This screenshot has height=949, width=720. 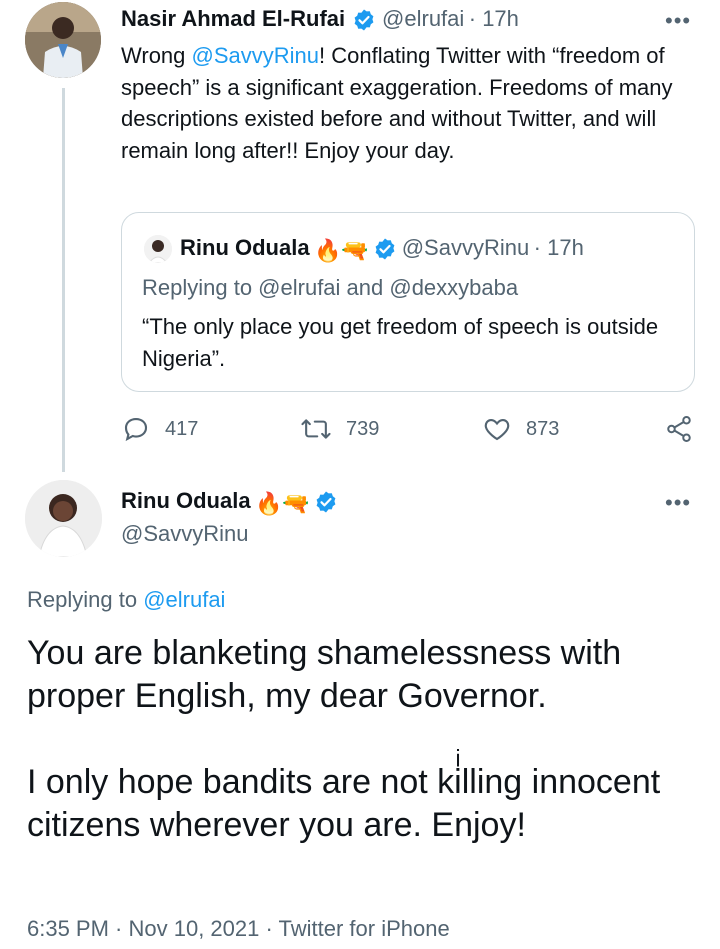 I want to click on avatar-elrufai, so click(x=63, y=40).